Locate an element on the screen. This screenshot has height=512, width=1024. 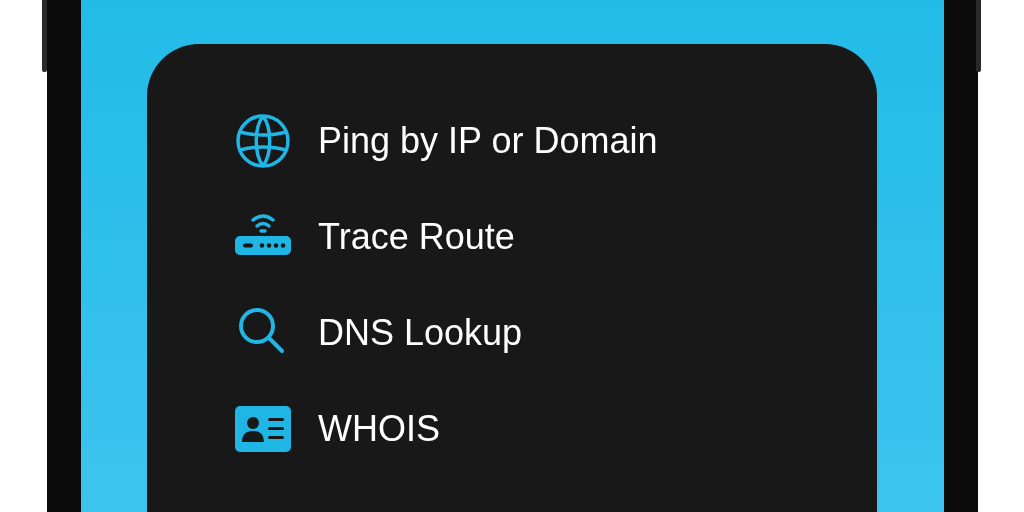
menu-item: Ping by IP or Domain is located at coordinates (488, 141).